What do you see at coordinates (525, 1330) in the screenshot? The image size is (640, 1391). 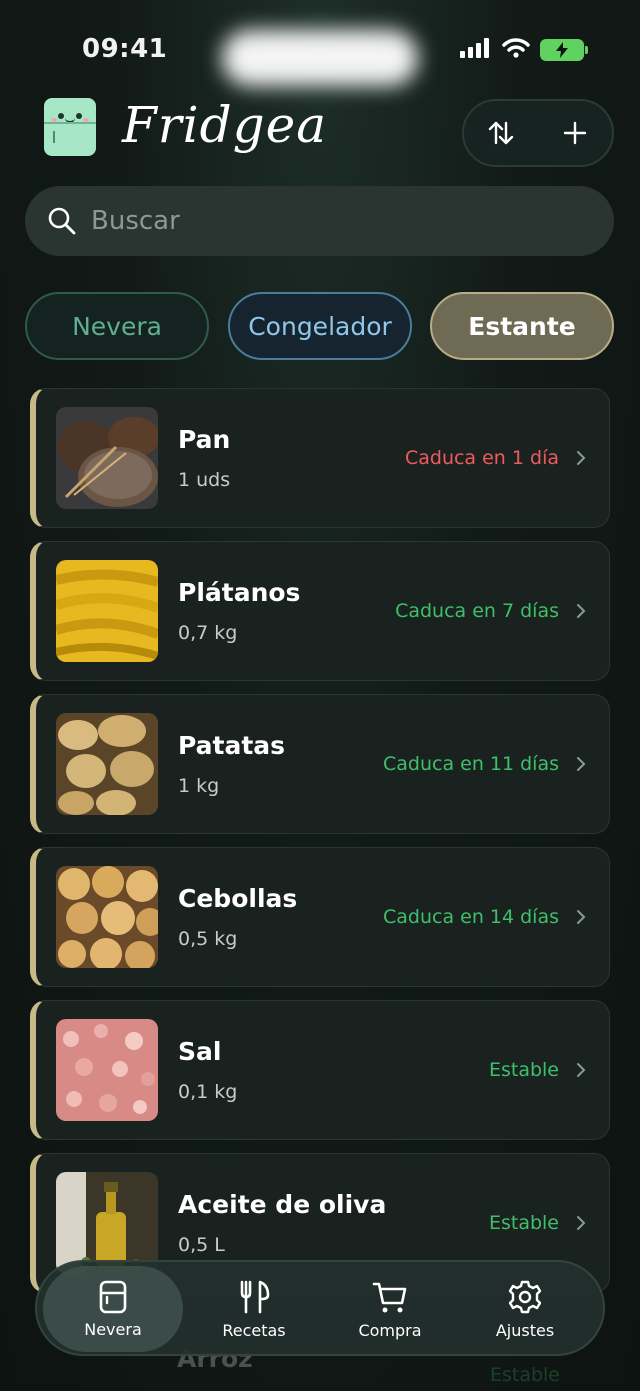 I see `nav-label: Ajustes` at bounding box center [525, 1330].